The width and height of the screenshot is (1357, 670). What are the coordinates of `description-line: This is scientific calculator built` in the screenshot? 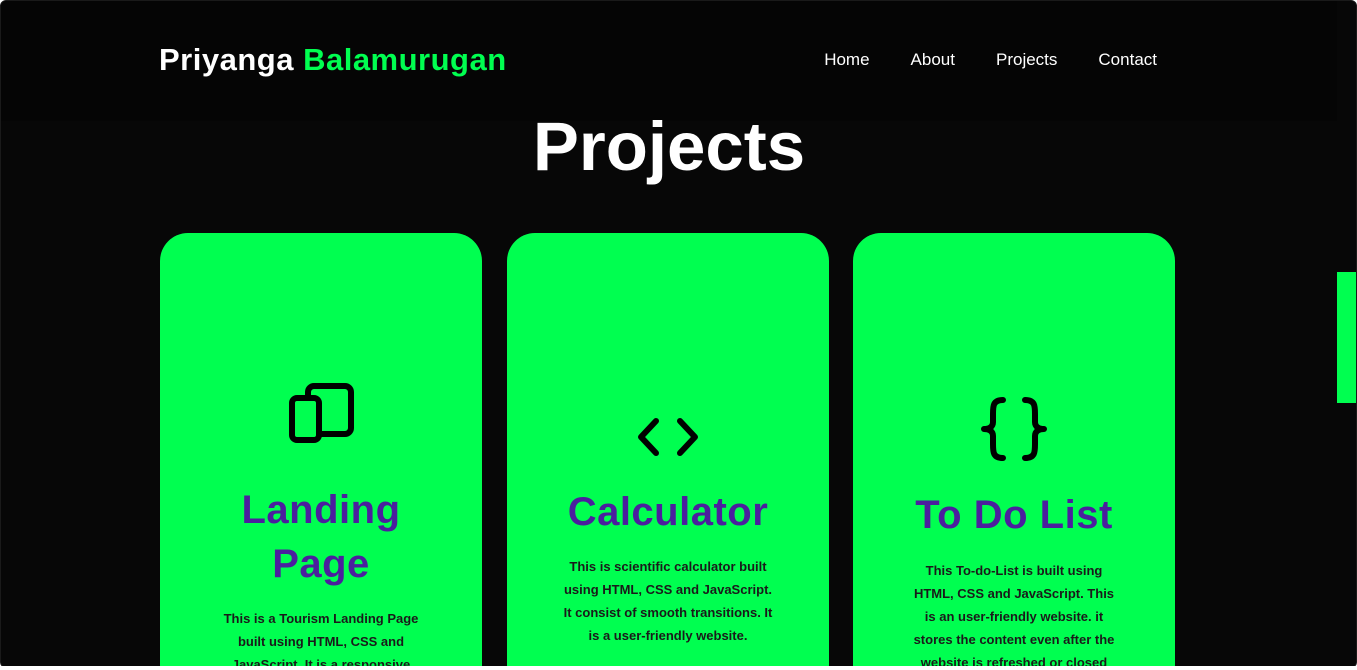 It's located at (668, 566).